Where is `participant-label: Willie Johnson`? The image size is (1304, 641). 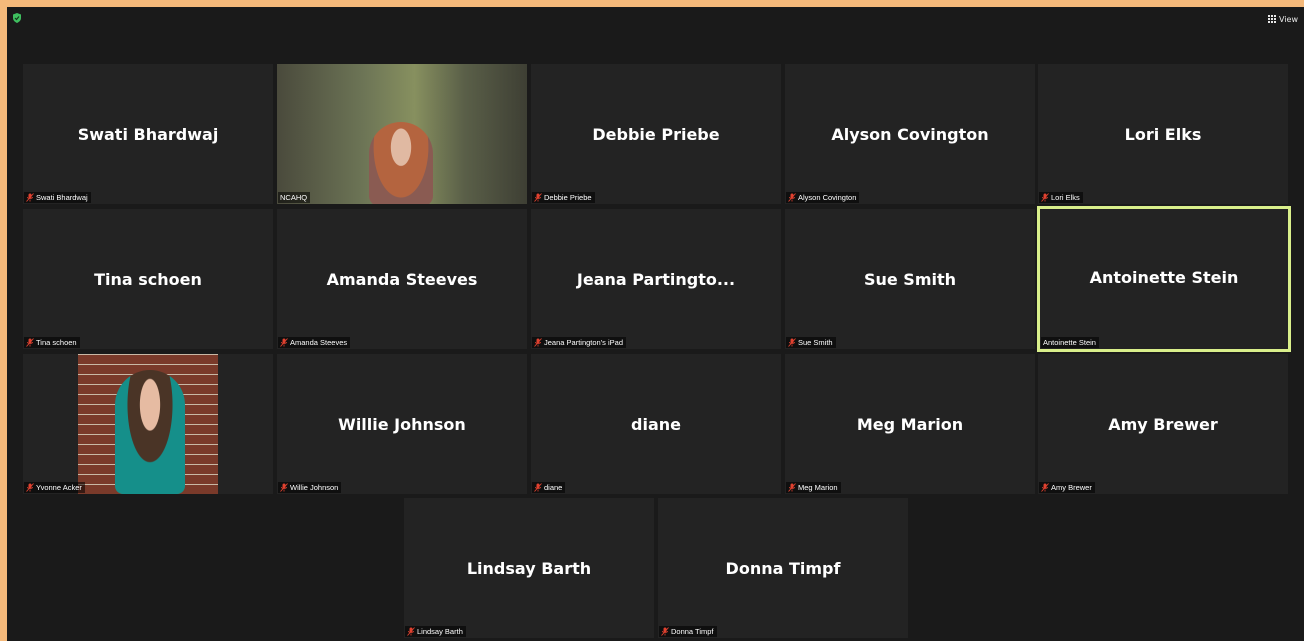
participant-label: Willie Johnson is located at coordinates (310, 487).